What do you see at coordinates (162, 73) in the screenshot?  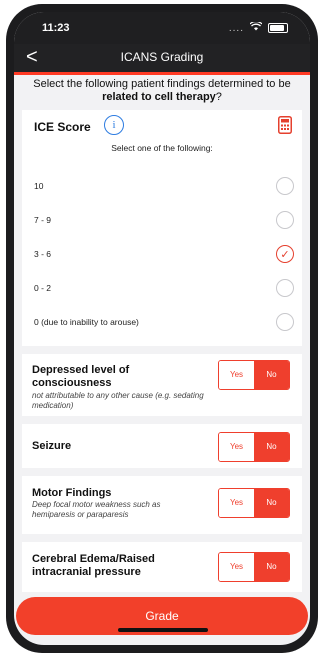 I see `accent-divider` at bounding box center [162, 73].